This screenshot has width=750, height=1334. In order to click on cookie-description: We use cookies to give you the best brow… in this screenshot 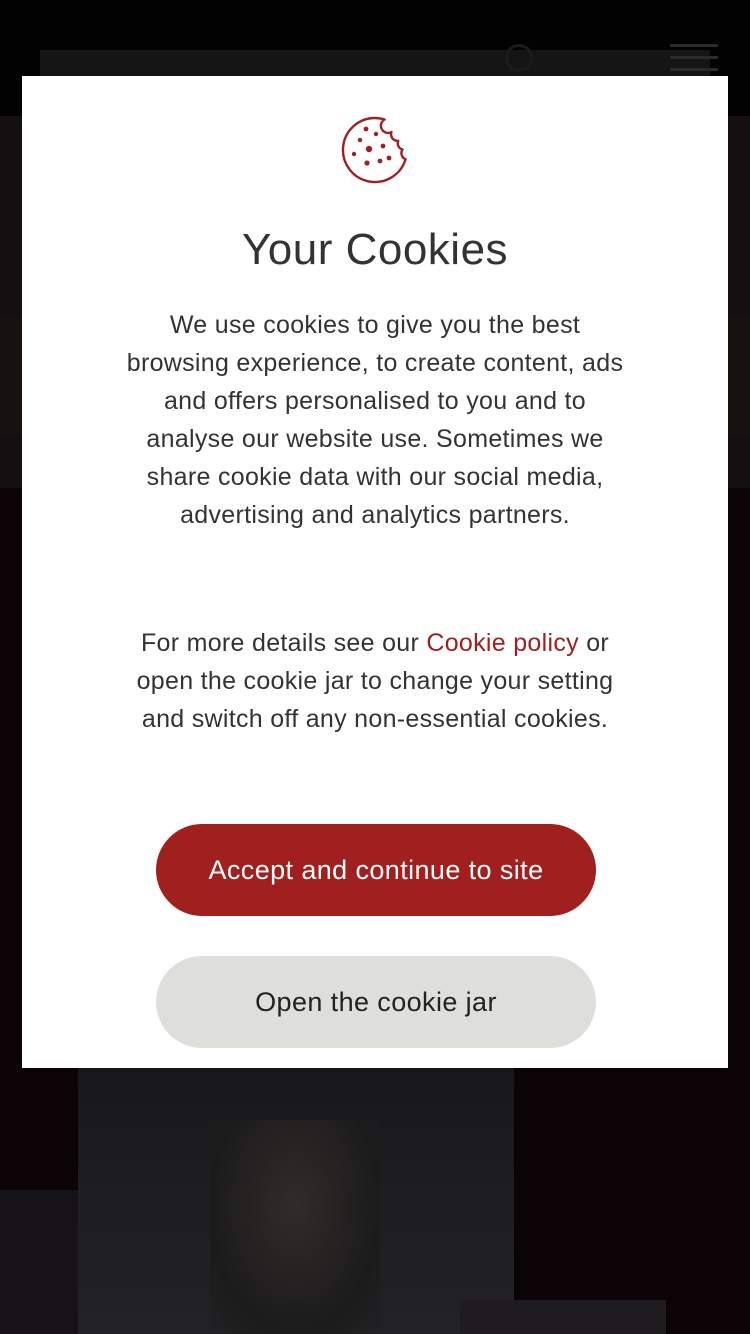, I will do `click(375, 420)`.